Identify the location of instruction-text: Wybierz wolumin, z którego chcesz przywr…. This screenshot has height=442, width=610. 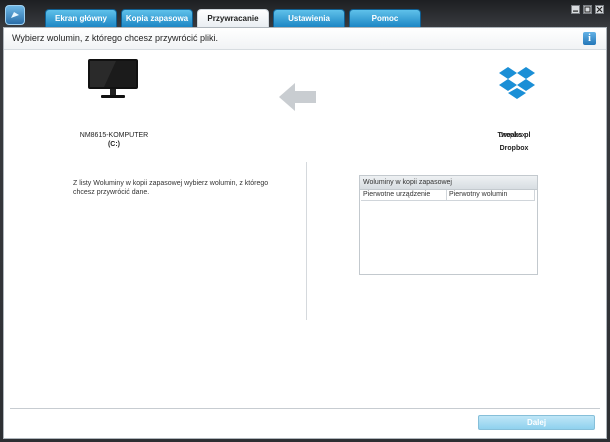
(115, 38).